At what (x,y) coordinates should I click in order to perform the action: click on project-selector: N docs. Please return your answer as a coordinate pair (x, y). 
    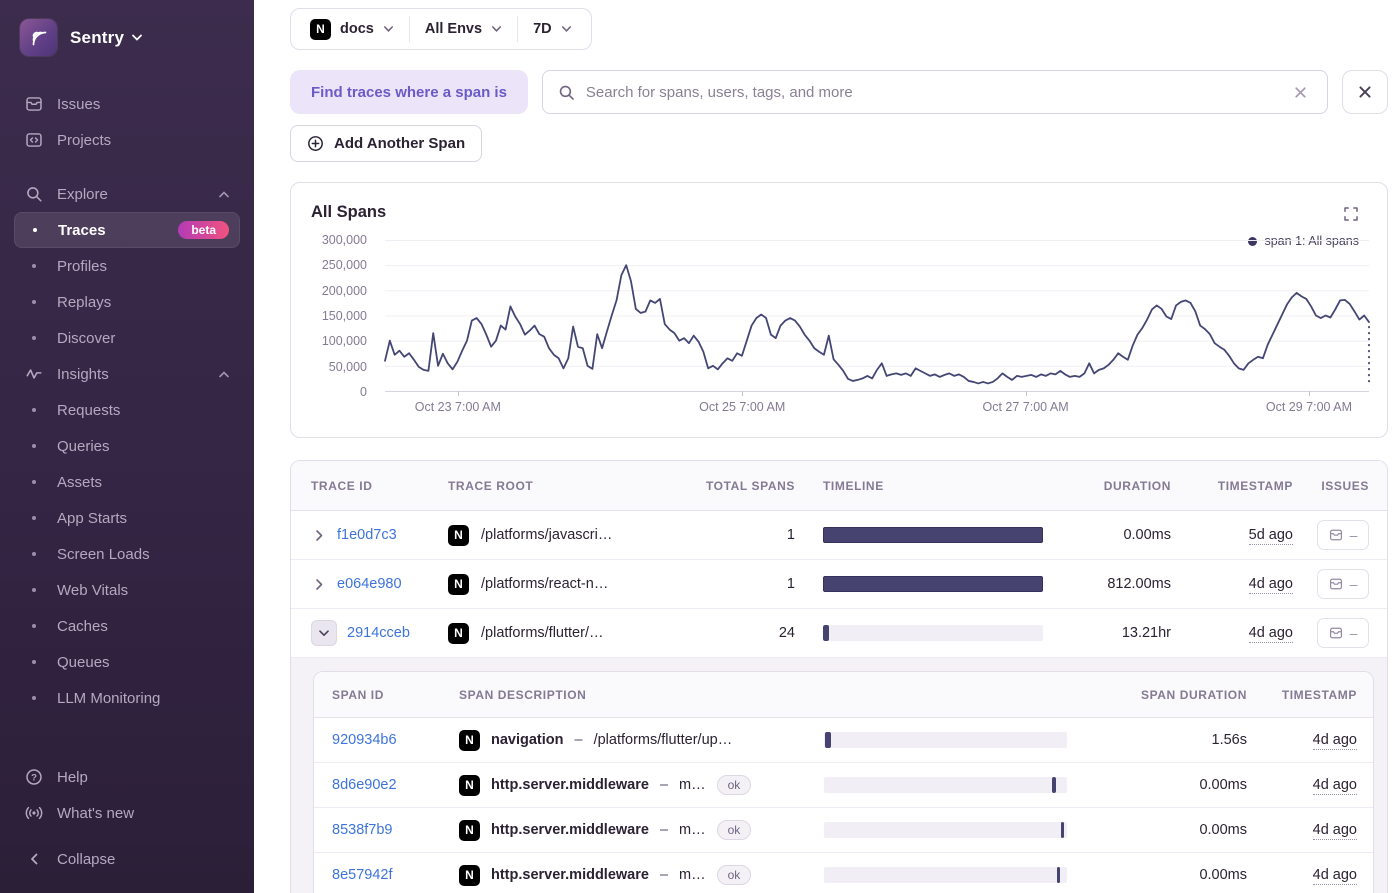
    Looking at the image, I should click on (352, 29).